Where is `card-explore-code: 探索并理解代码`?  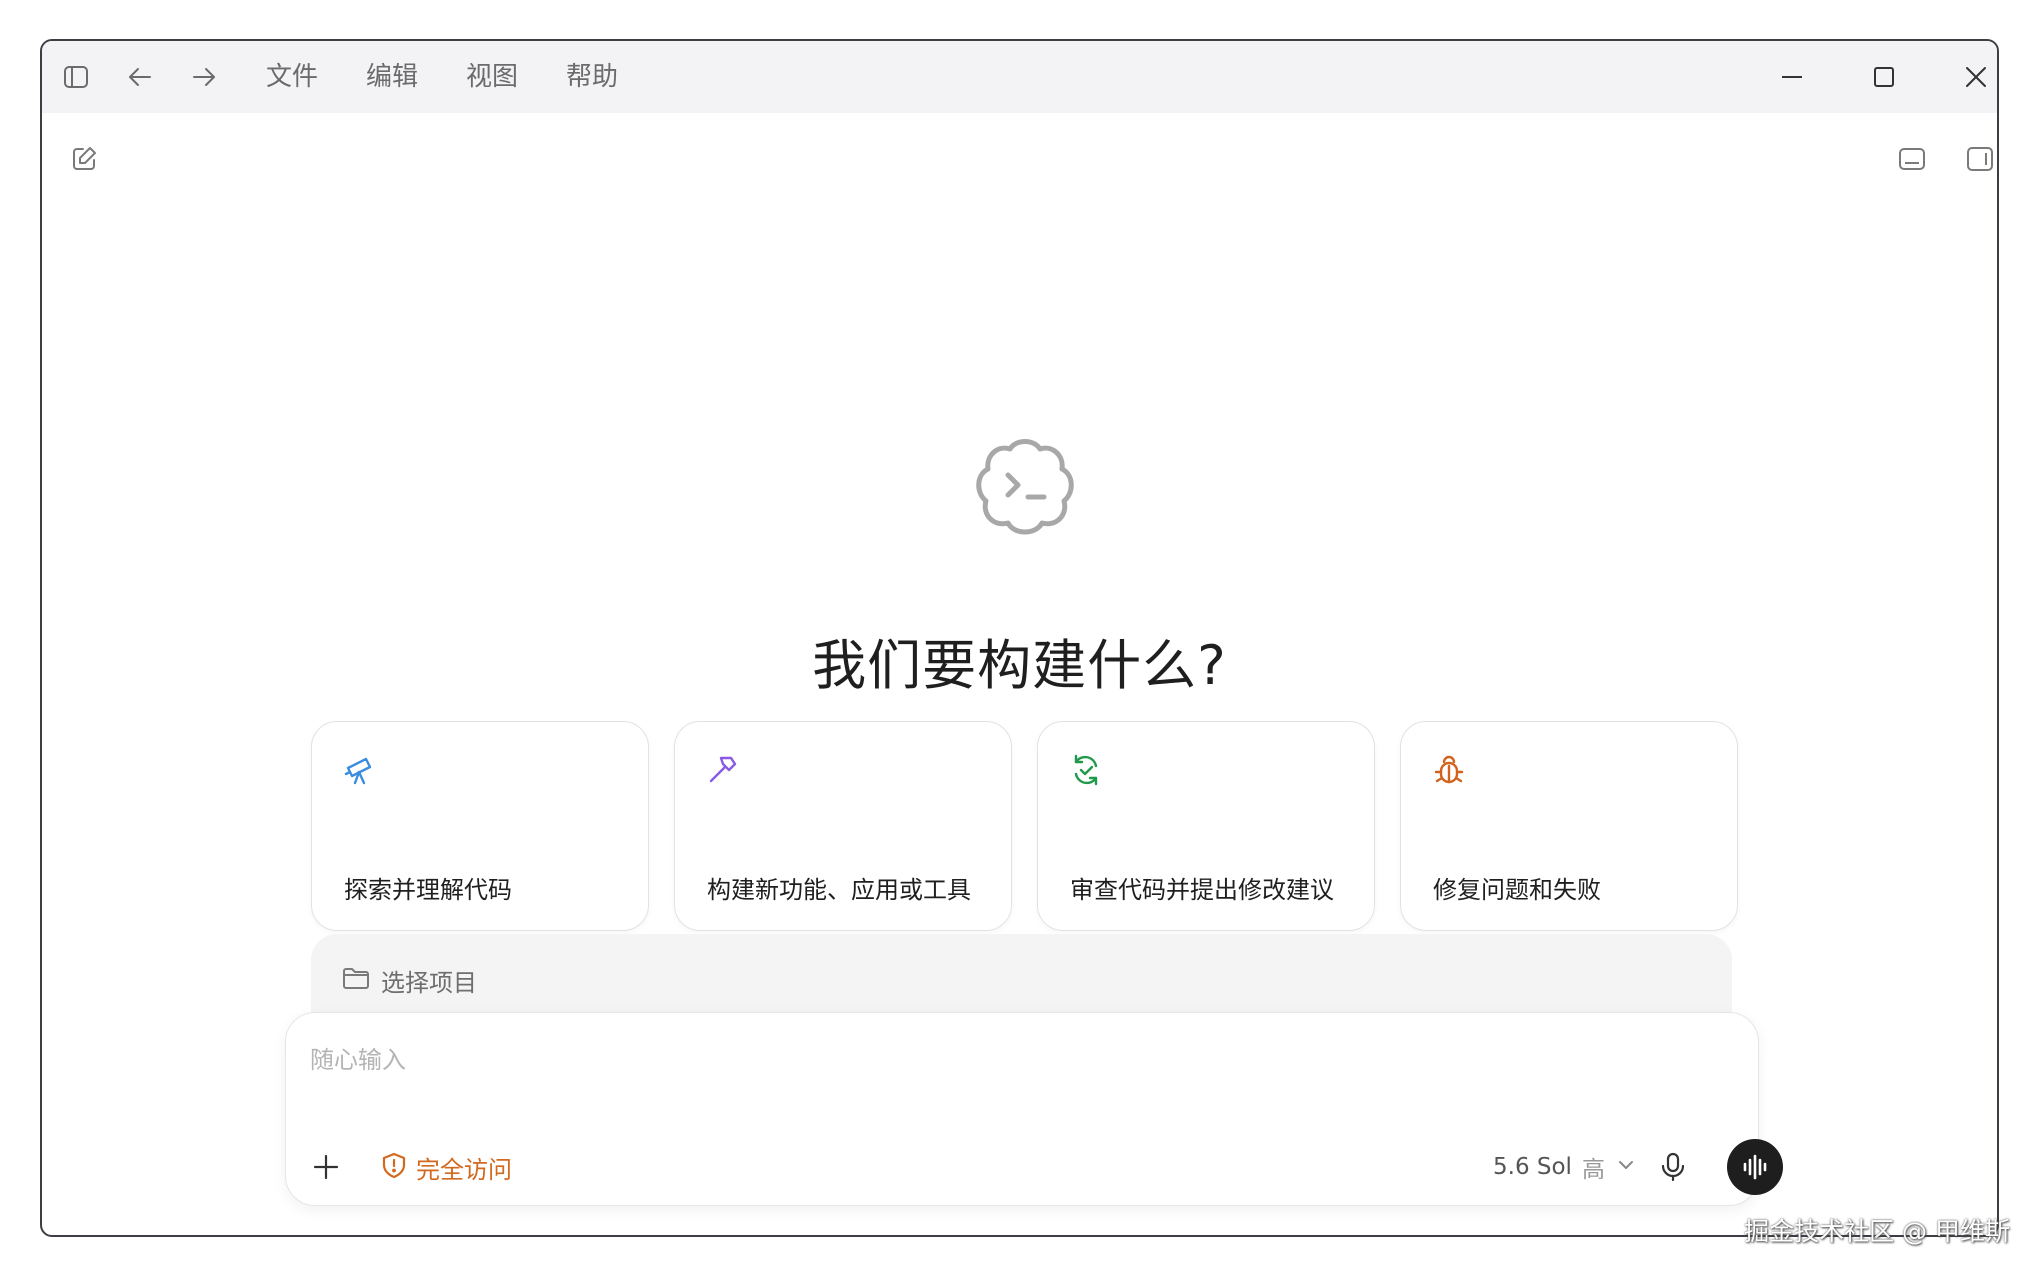
card-explore-code: 探索并理解代码 is located at coordinates (480, 826).